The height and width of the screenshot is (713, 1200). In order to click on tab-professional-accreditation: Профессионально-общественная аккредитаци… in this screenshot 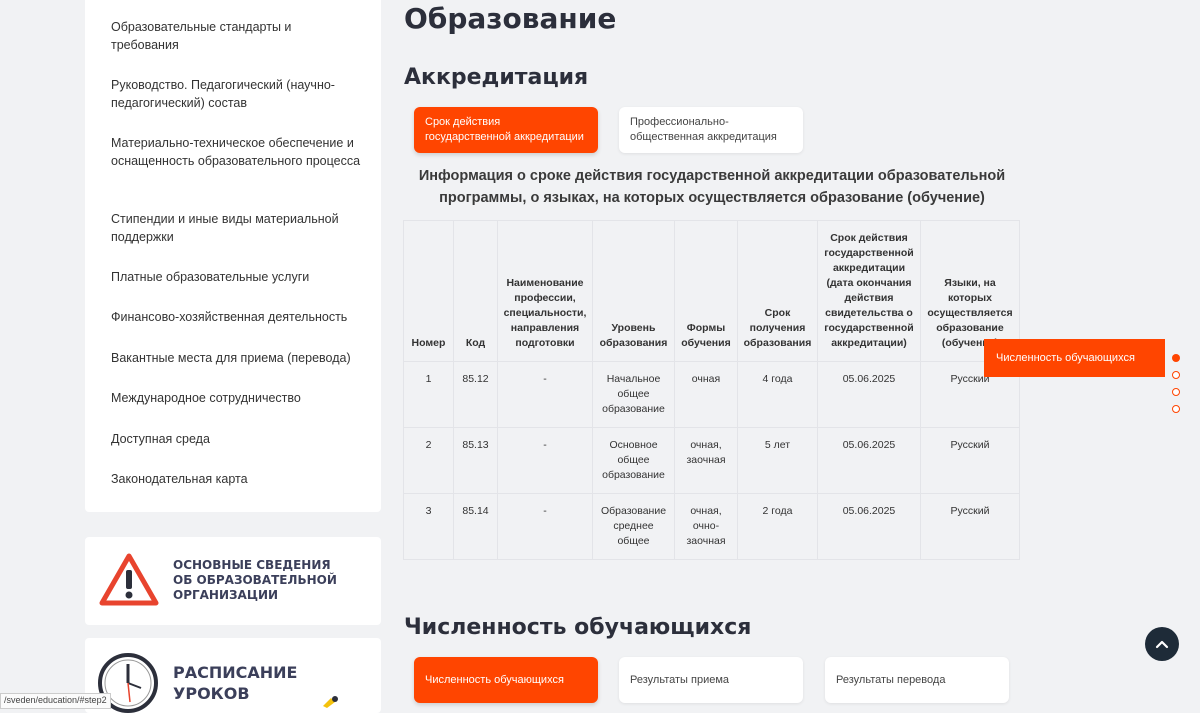, I will do `click(711, 130)`.